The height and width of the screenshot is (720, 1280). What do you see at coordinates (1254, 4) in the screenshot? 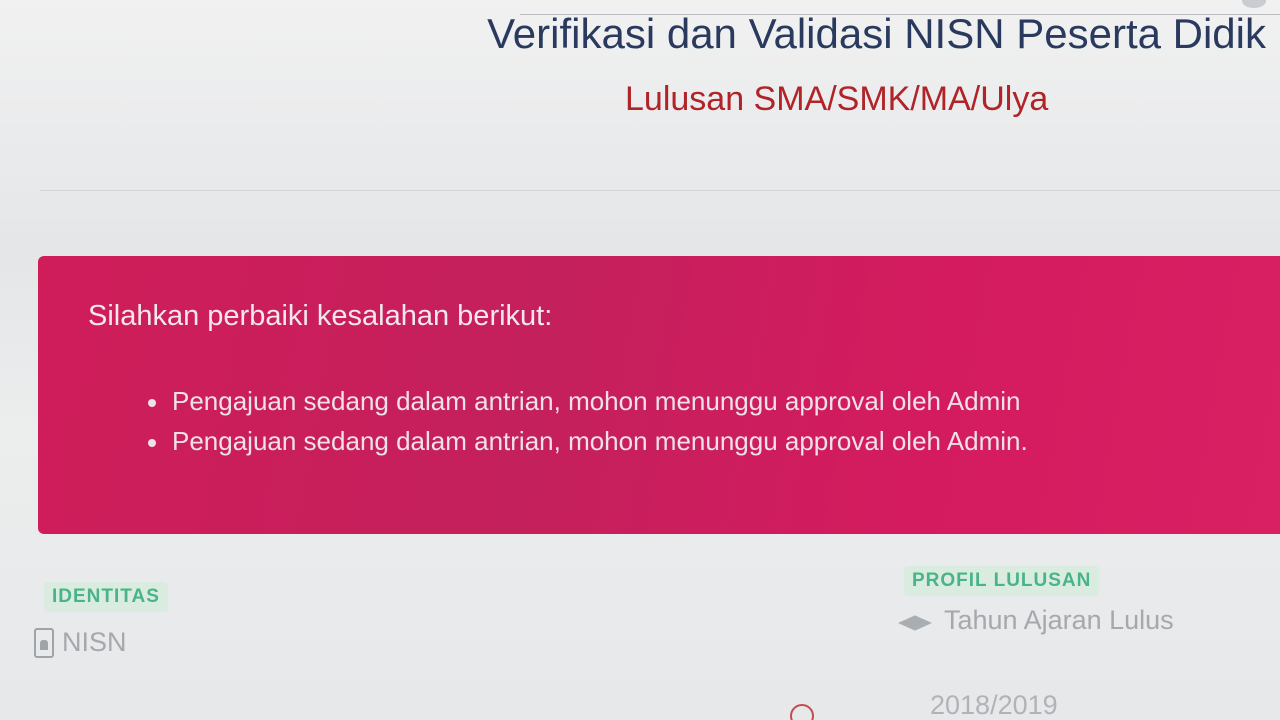
I see `window-control-icon` at bounding box center [1254, 4].